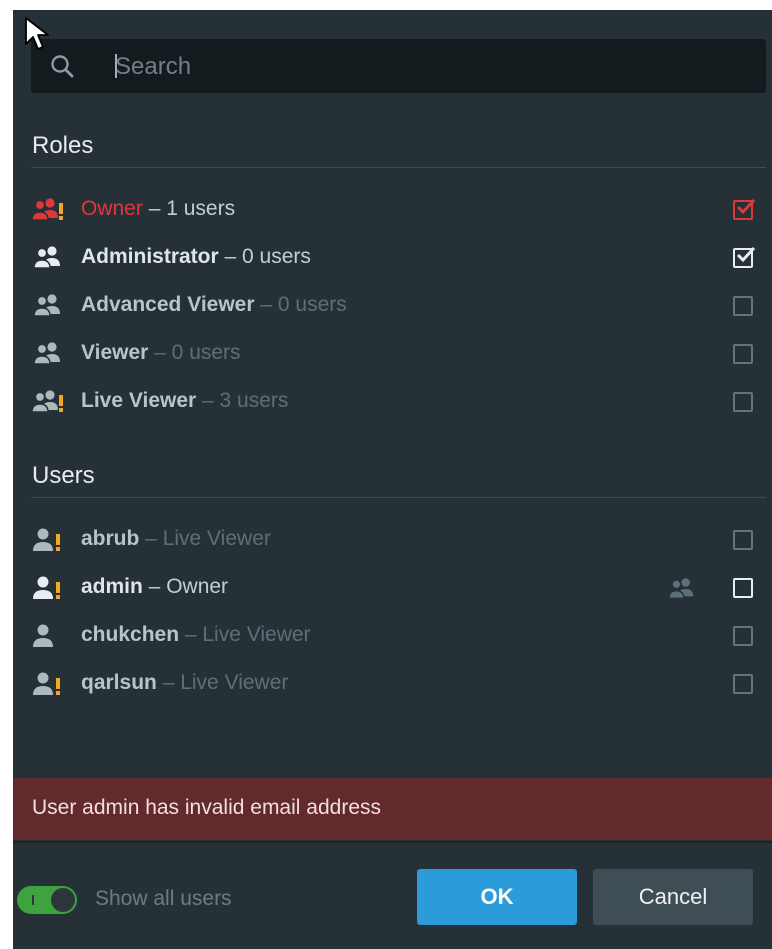  What do you see at coordinates (139, 400) in the screenshot?
I see `role-name: Live Viewer` at bounding box center [139, 400].